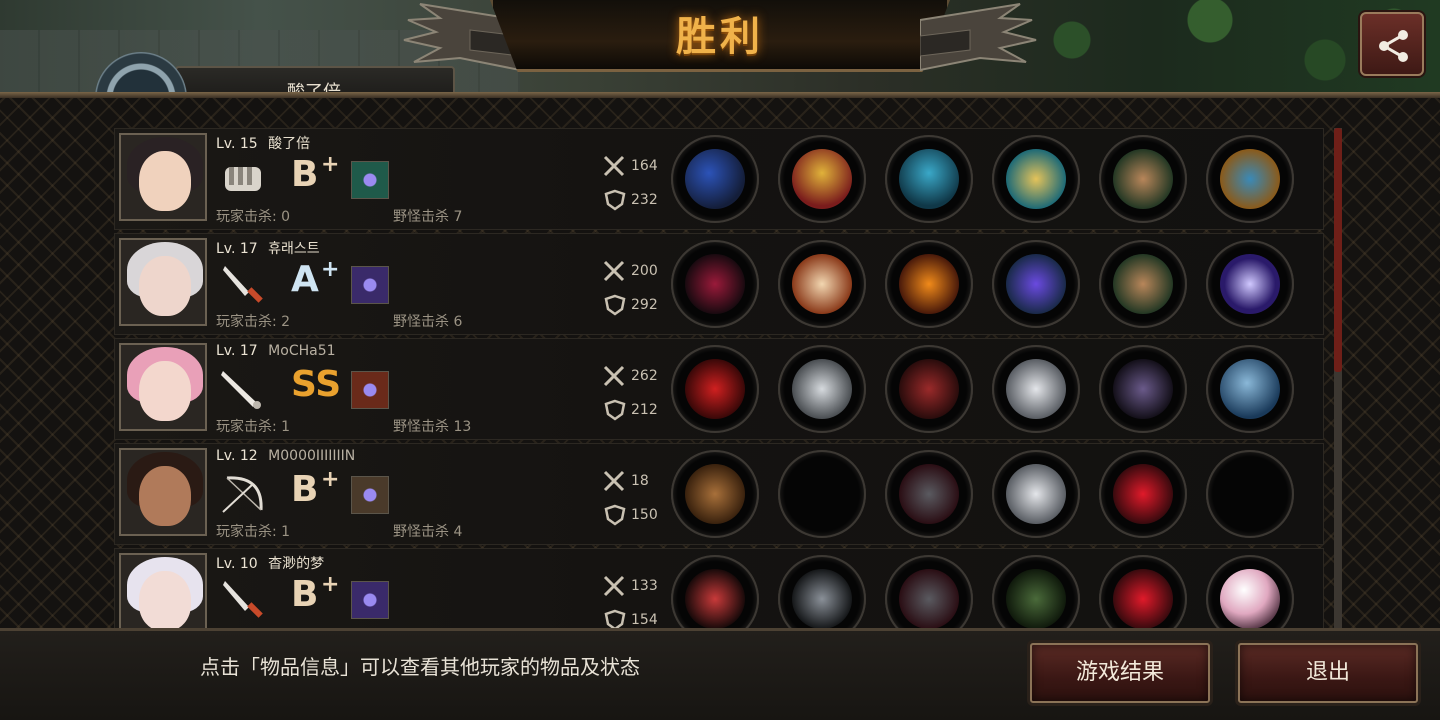 The height and width of the screenshot is (720, 1440). I want to click on panel-top-edge, so click(720, 95).